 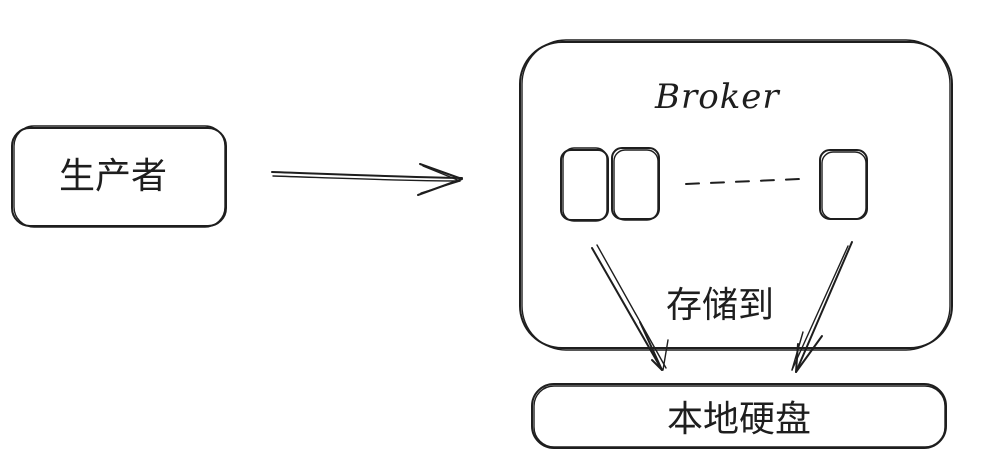 I want to click on broker-title: Broker, so click(x=717, y=97).